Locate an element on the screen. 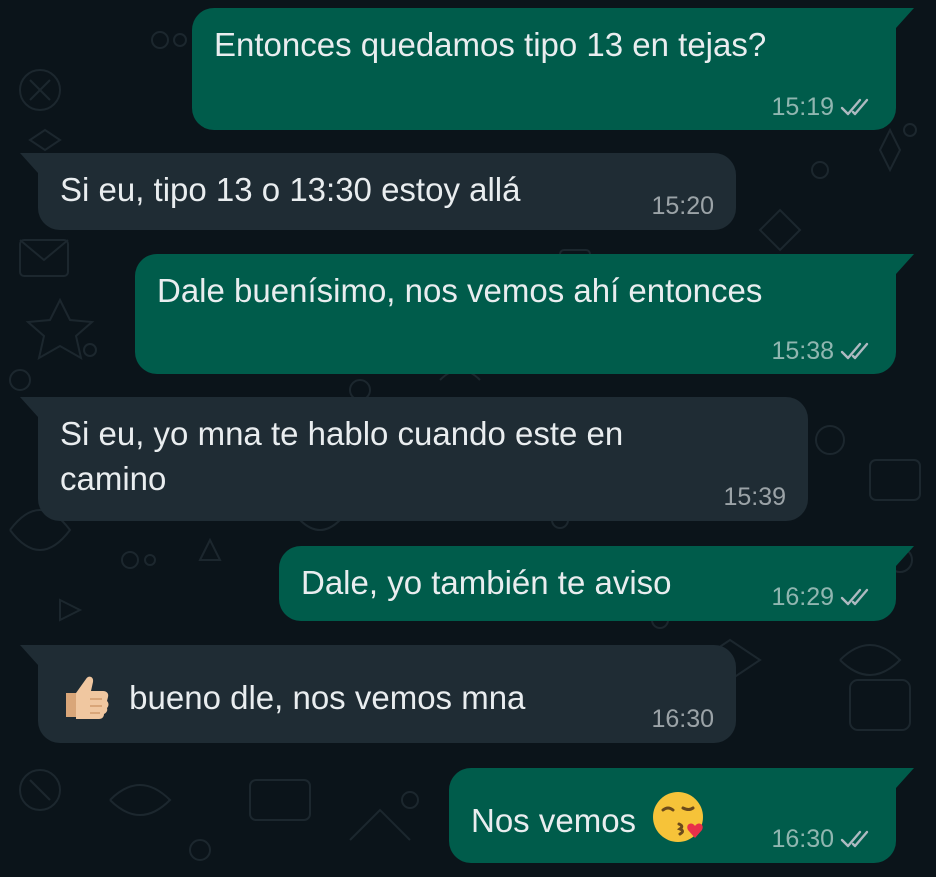  message-meta: 15:38 is located at coordinates (822, 351).